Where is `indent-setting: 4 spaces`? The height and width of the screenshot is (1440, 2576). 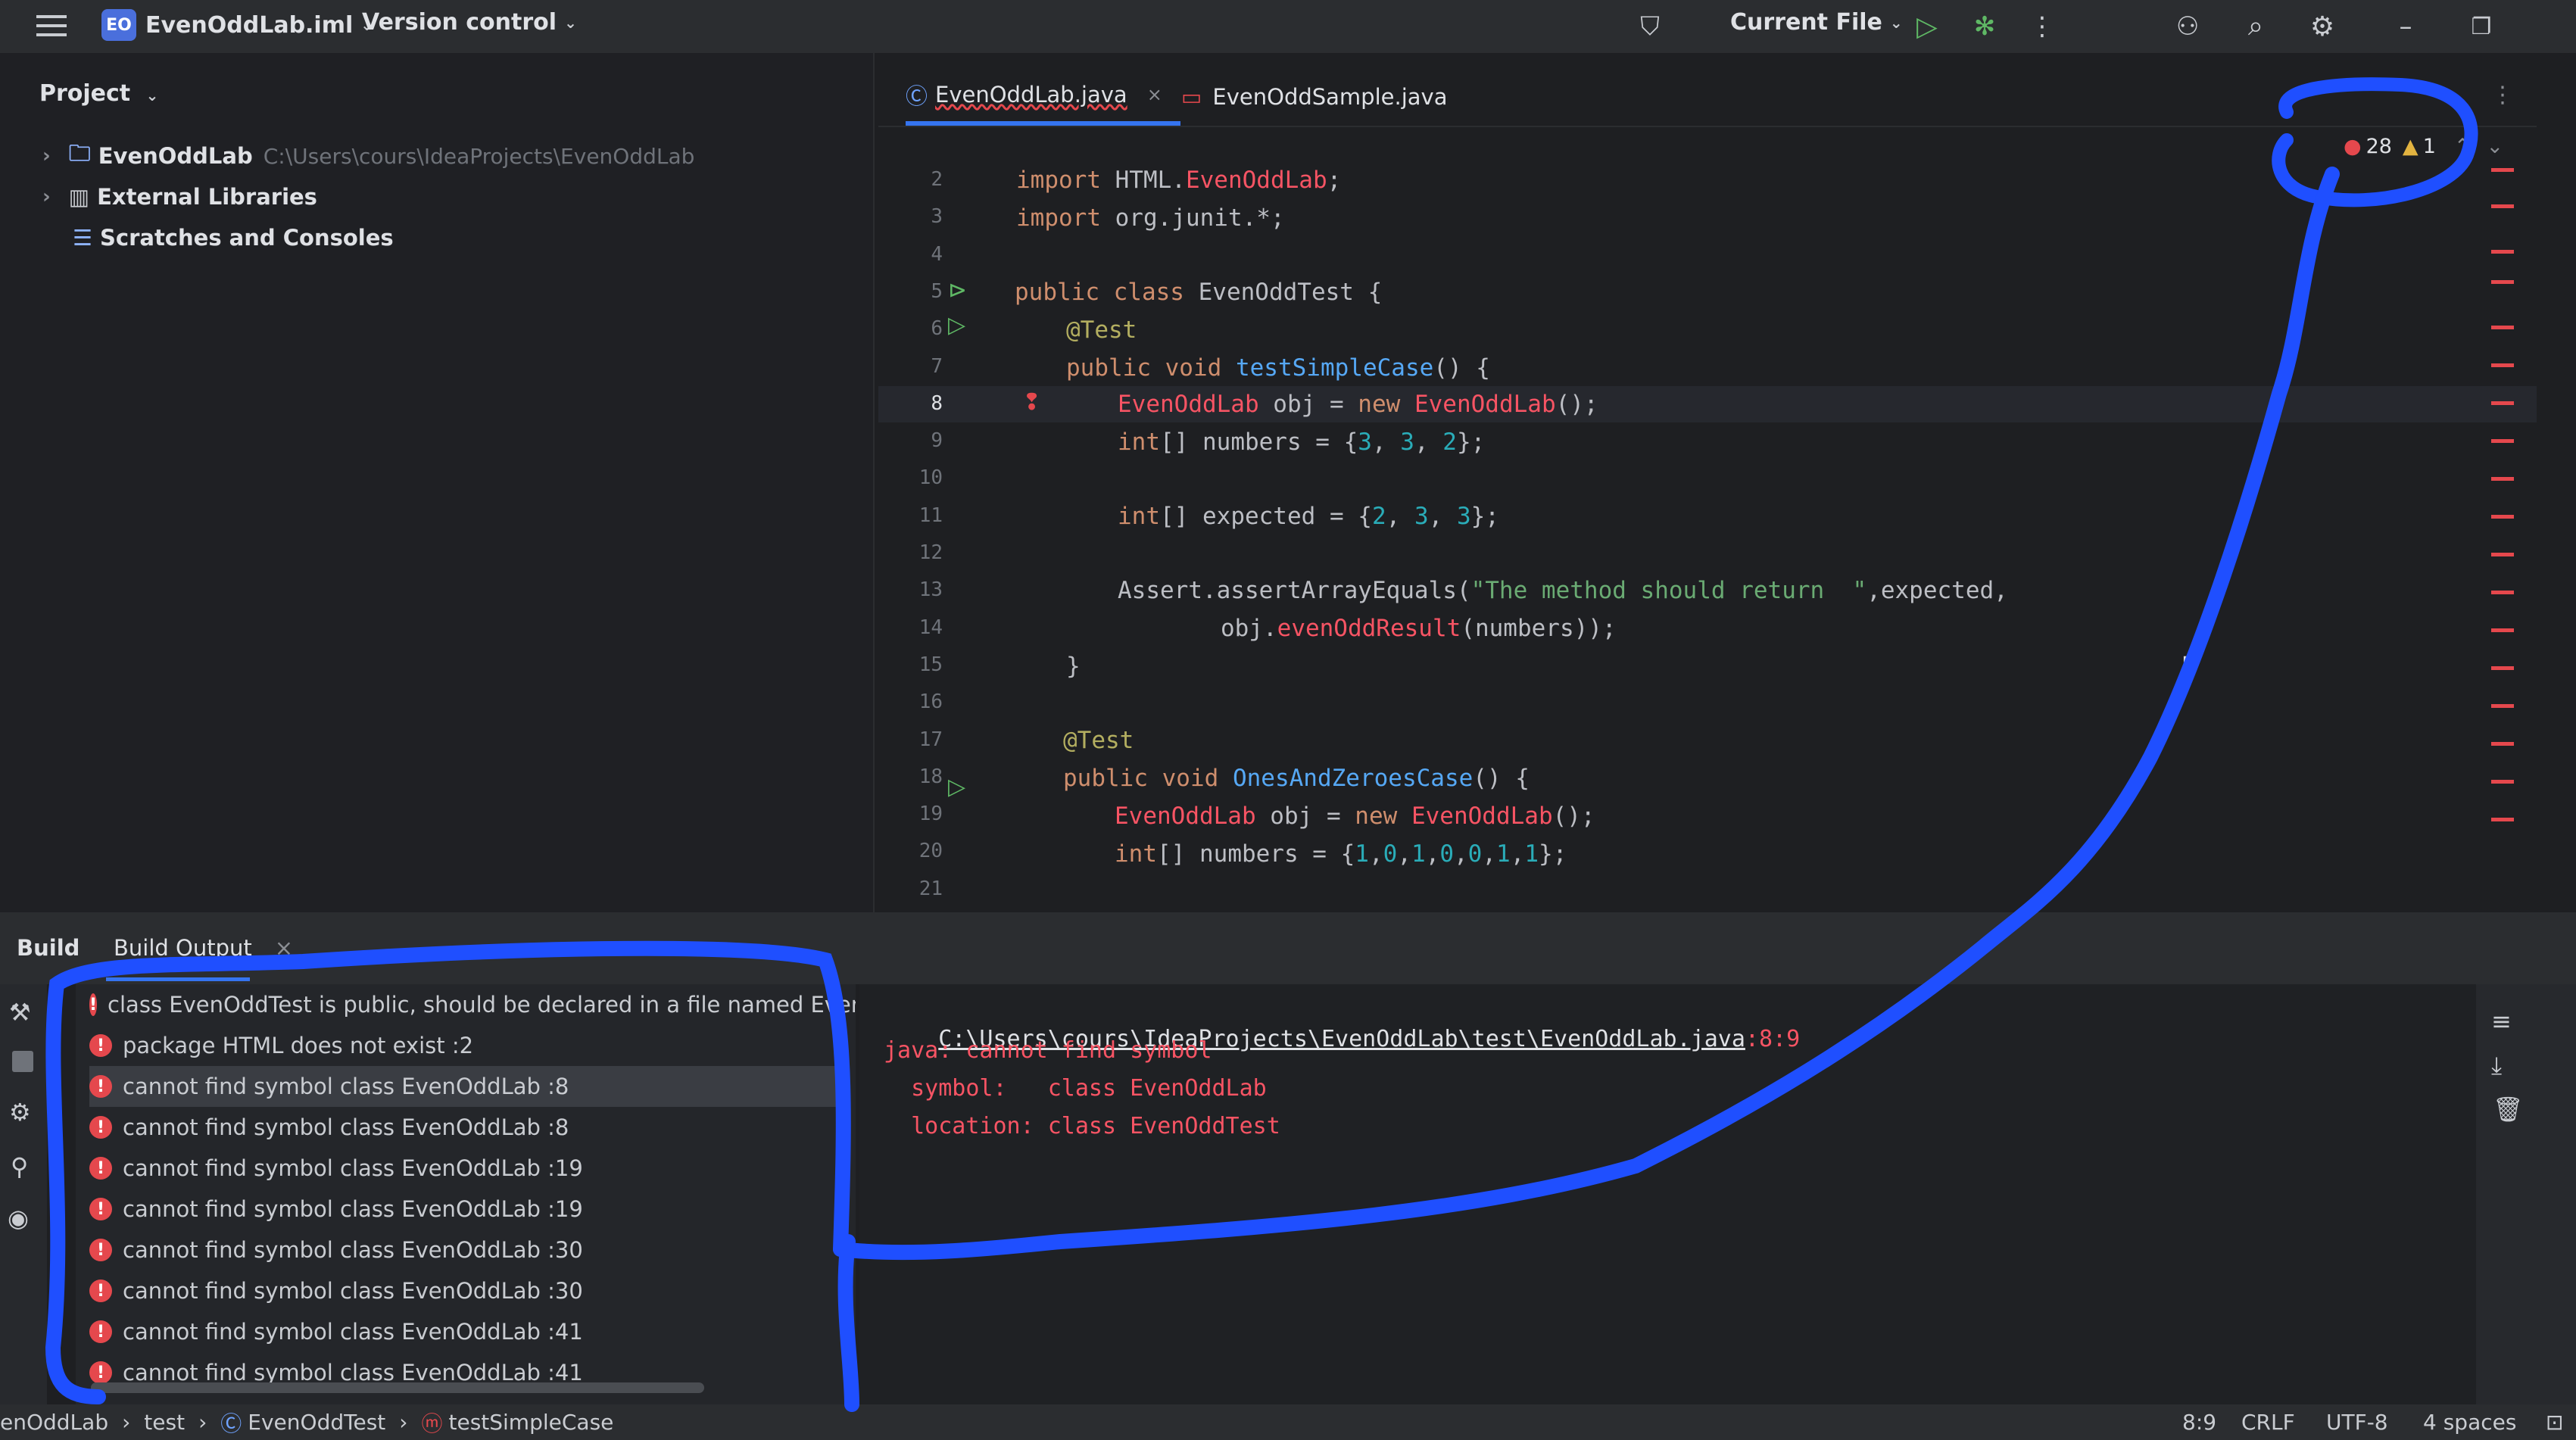 indent-setting: 4 spaces is located at coordinates (2469, 1422).